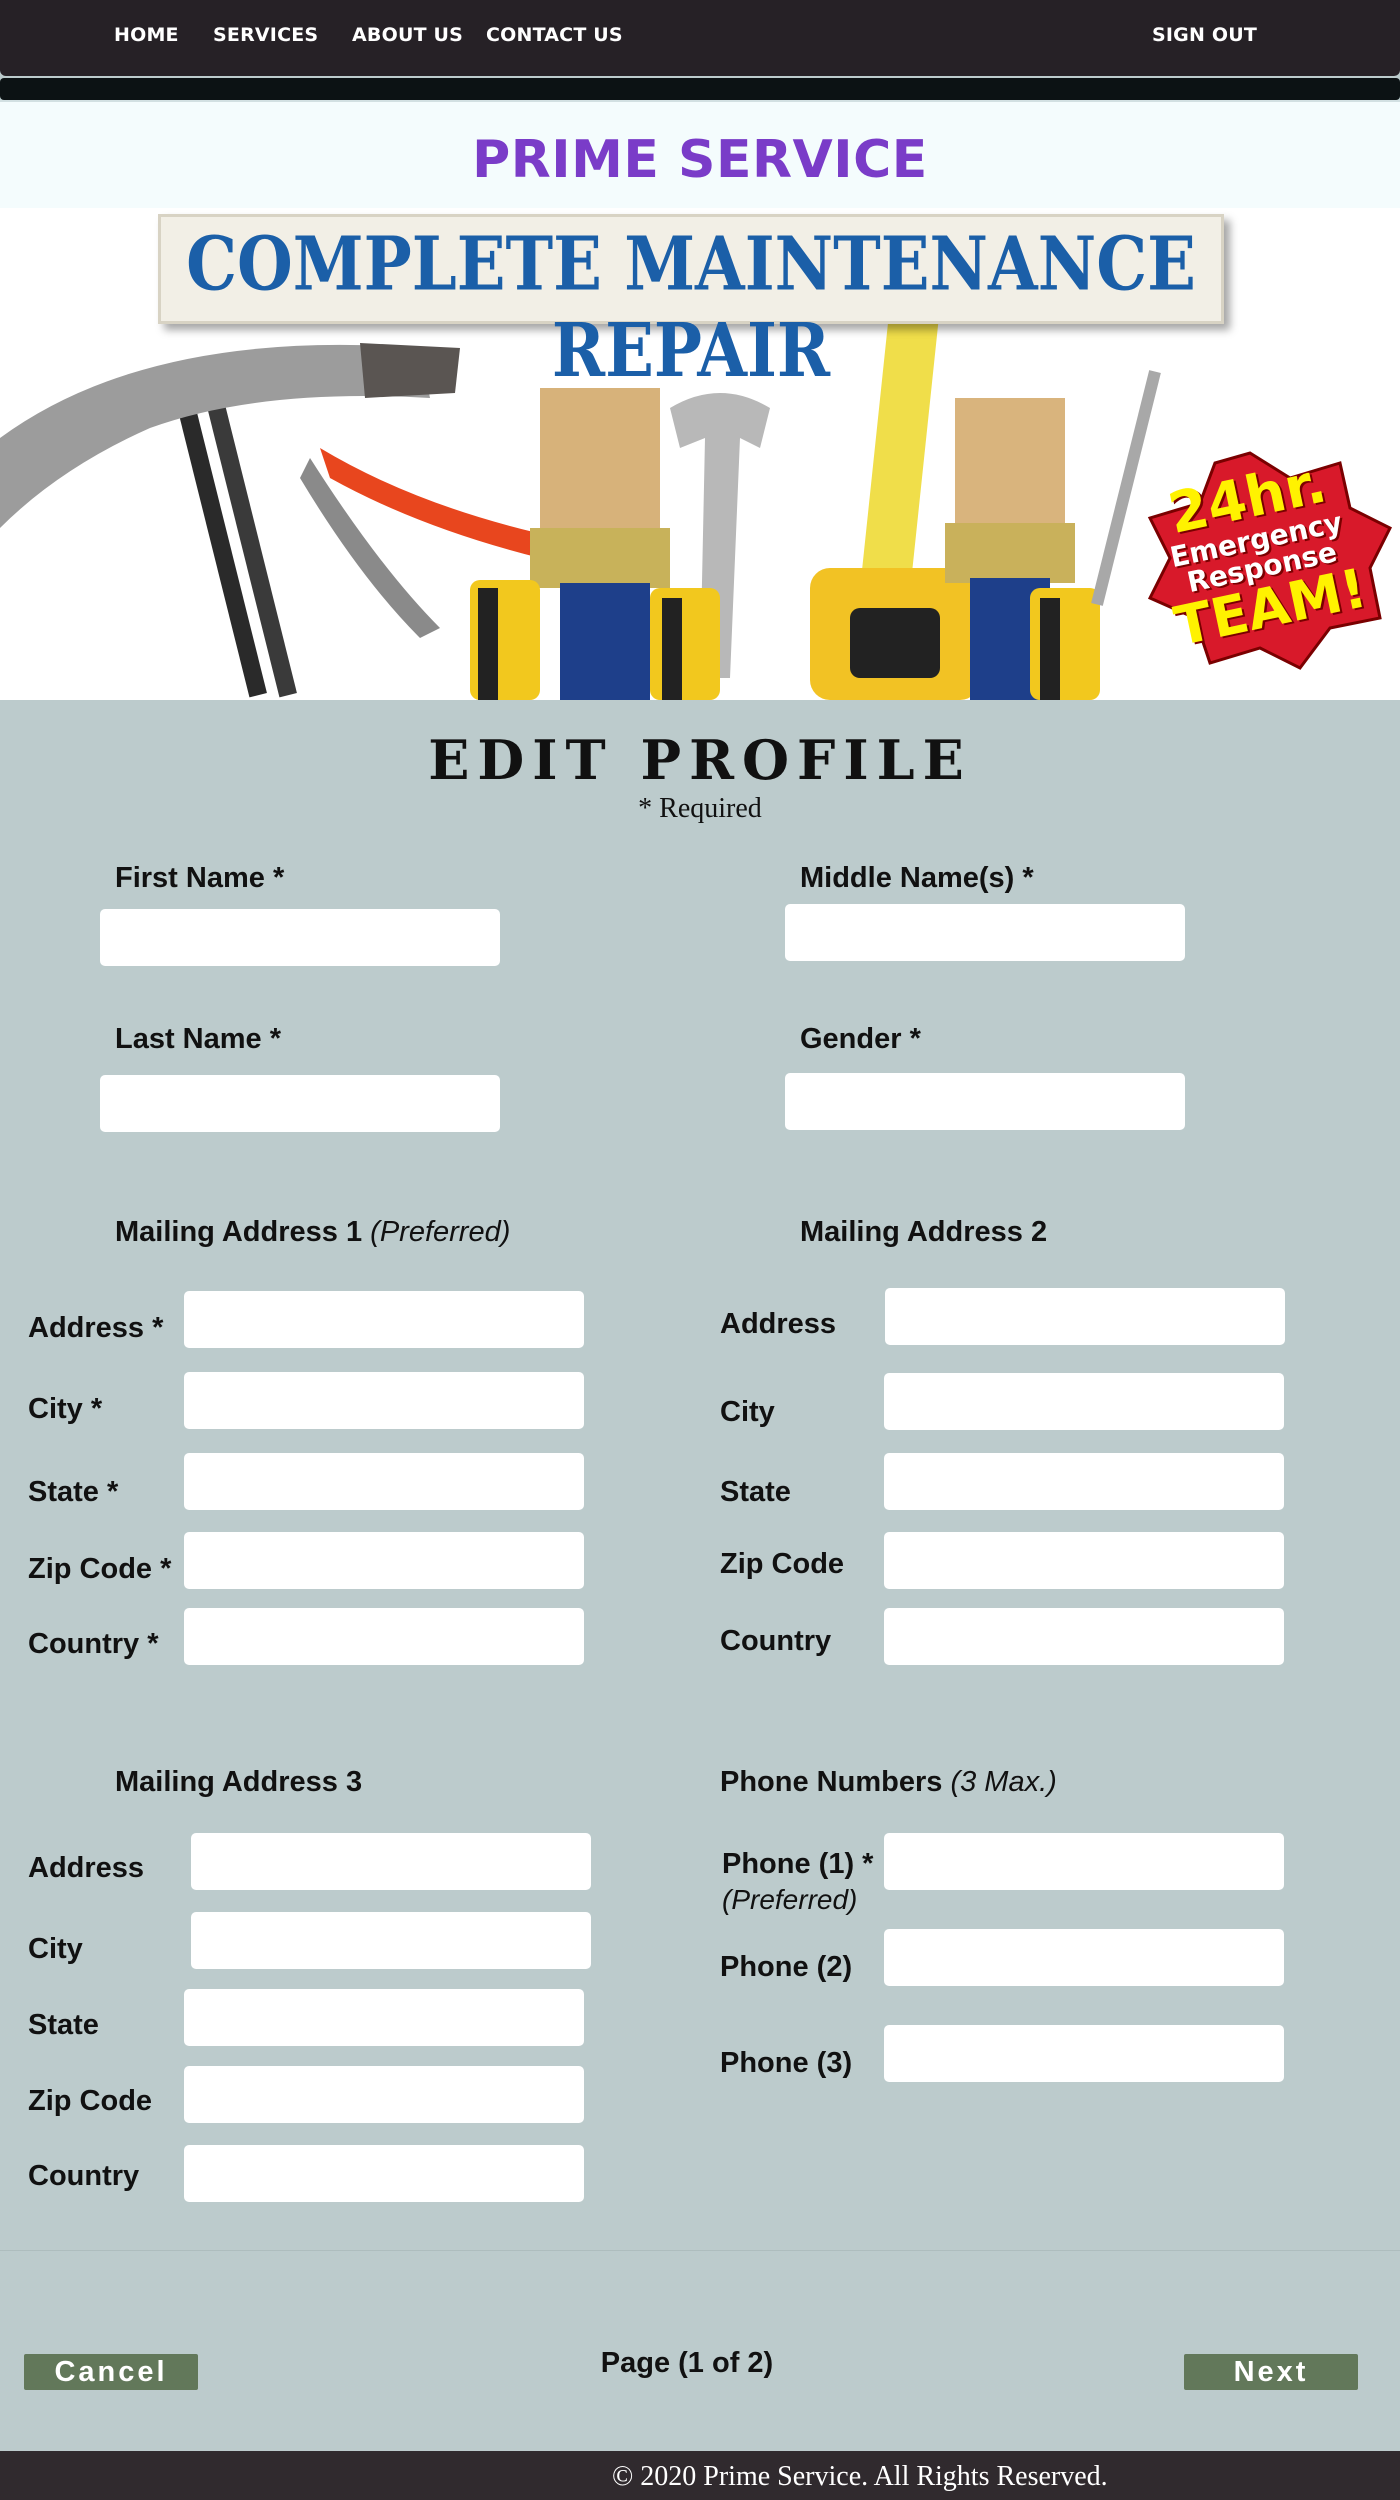 This screenshot has width=1400, height=2500. What do you see at coordinates (300, 1103) in the screenshot?
I see `last-name-field` at bounding box center [300, 1103].